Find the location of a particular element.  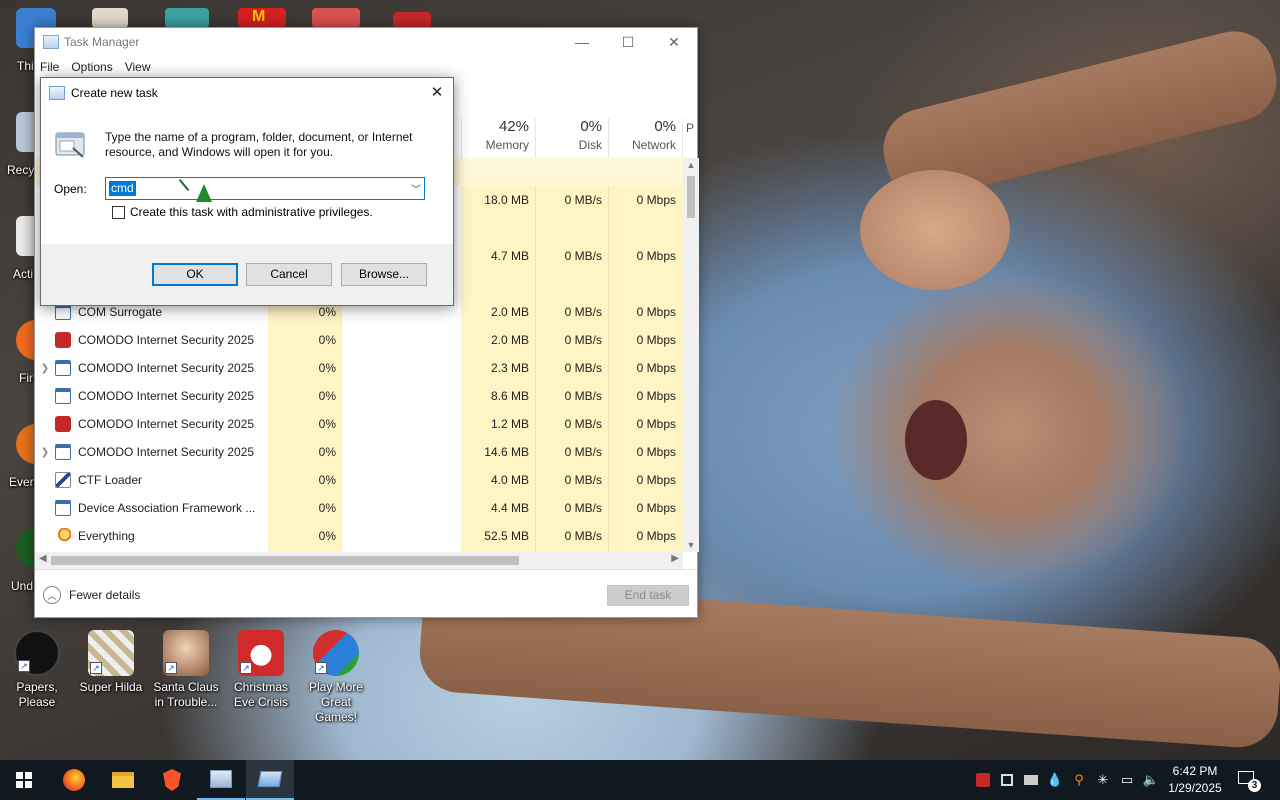

desktop-label-this-pc: Thi is located at coordinates (25, 66).